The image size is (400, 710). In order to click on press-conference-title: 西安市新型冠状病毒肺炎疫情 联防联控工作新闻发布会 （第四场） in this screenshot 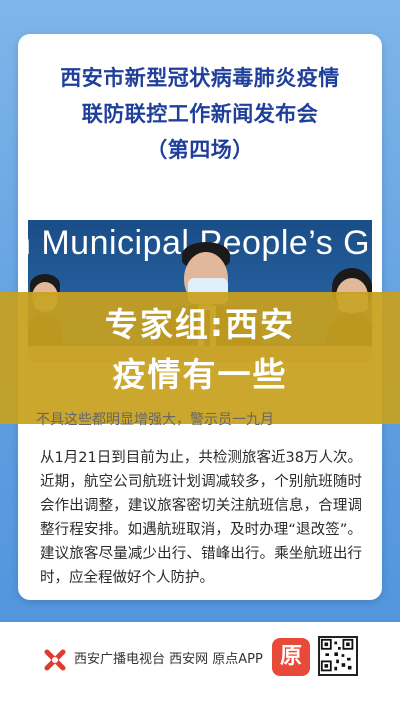, I will do `click(200, 114)`.